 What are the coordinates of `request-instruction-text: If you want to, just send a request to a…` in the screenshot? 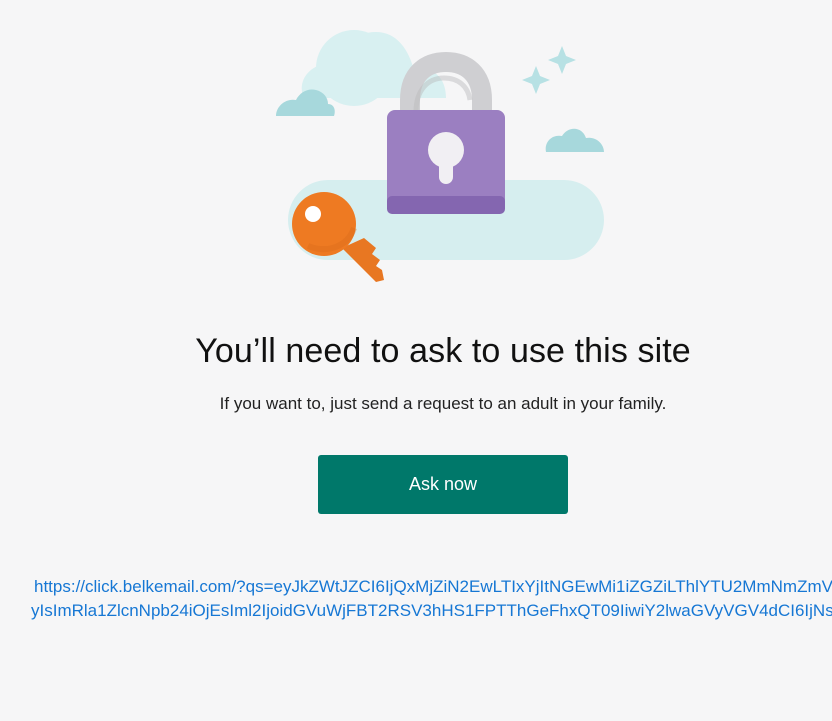 It's located at (443, 403).